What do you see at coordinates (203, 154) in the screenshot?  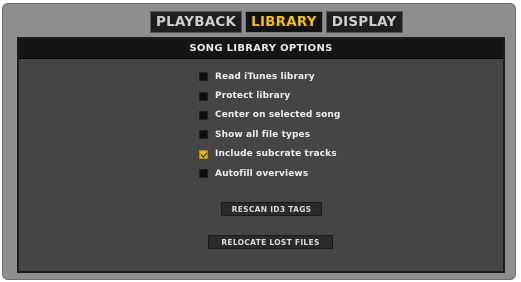 I see `include-subcrate-tracks-checkbox` at bounding box center [203, 154].